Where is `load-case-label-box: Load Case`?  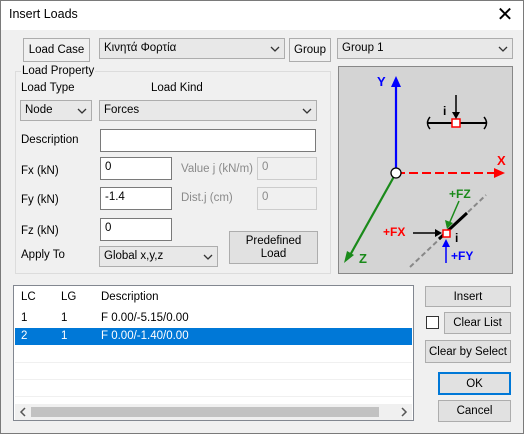
load-case-label-box: Load Case is located at coordinates (56, 50).